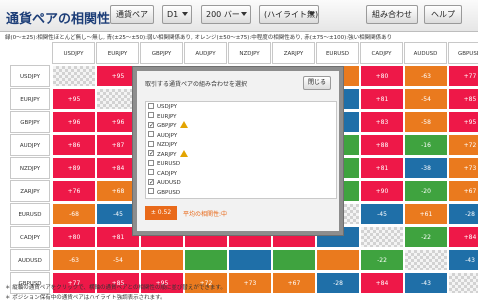  I want to click on row-label: EURUSD, so click(30, 214).